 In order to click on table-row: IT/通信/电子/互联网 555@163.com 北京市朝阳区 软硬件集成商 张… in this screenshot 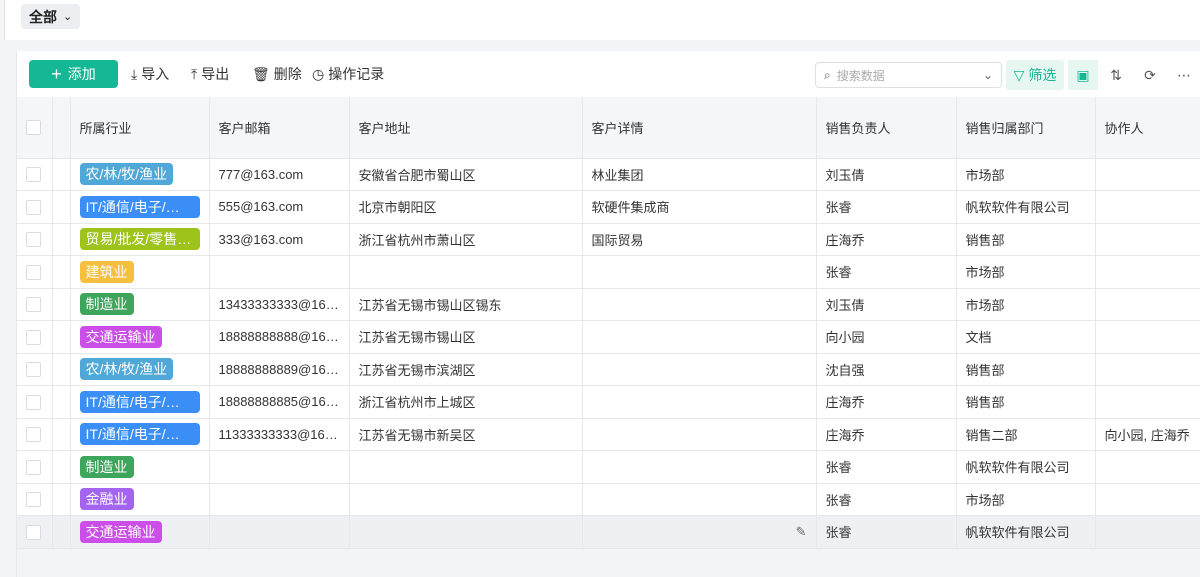, I will do `click(608, 207)`.